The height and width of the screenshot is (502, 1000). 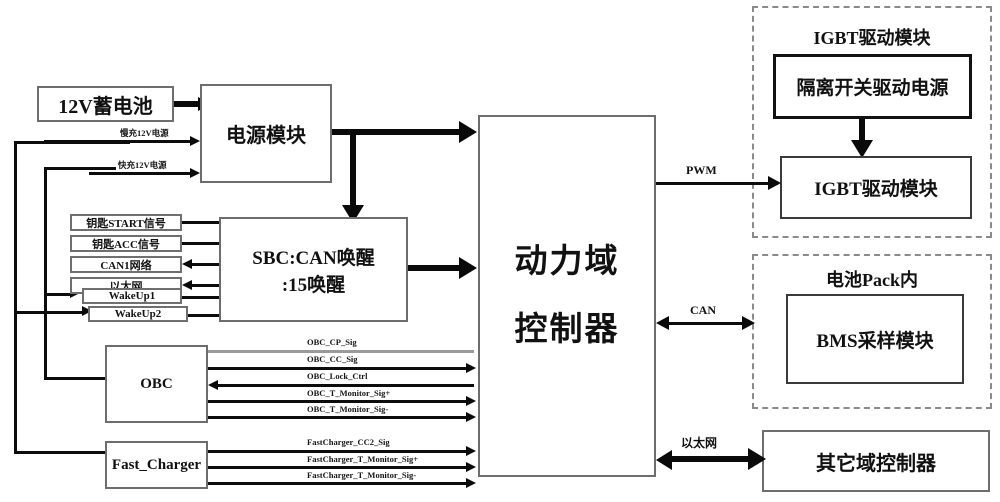 What do you see at coordinates (341, 351) in the screenshot?
I see `obc-cp-sig-line` at bounding box center [341, 351].